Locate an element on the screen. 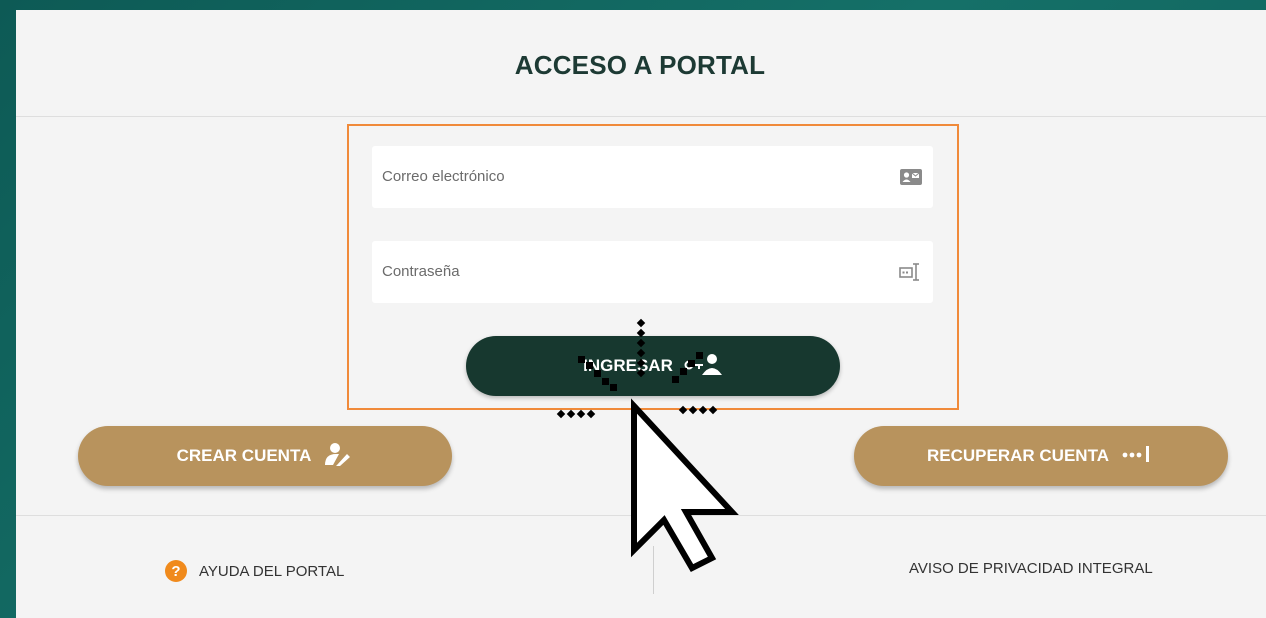  create-account-button: CREAR CUENTA is located at coordinates (265, 456).